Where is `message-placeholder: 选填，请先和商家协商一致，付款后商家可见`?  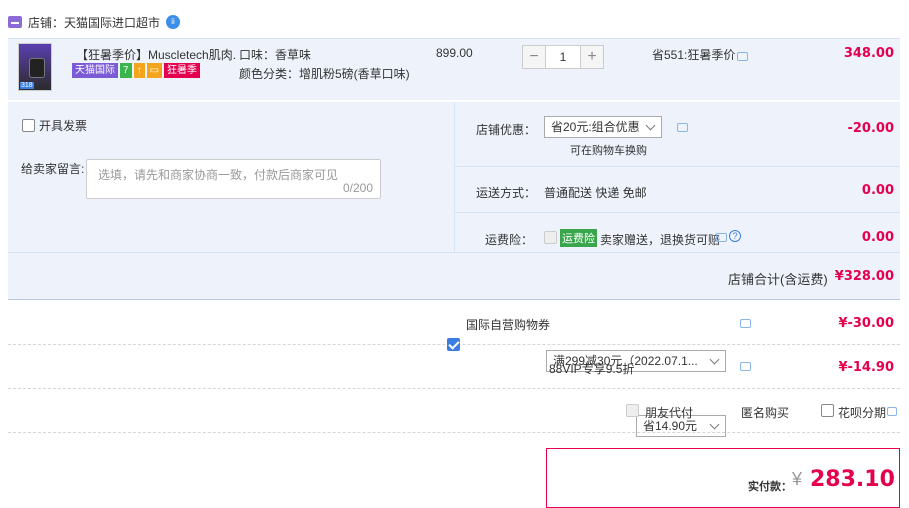
message-placeholder: 选填，请先和商家协商一致，付款后商家可见 is located at coordinates (218, 175).